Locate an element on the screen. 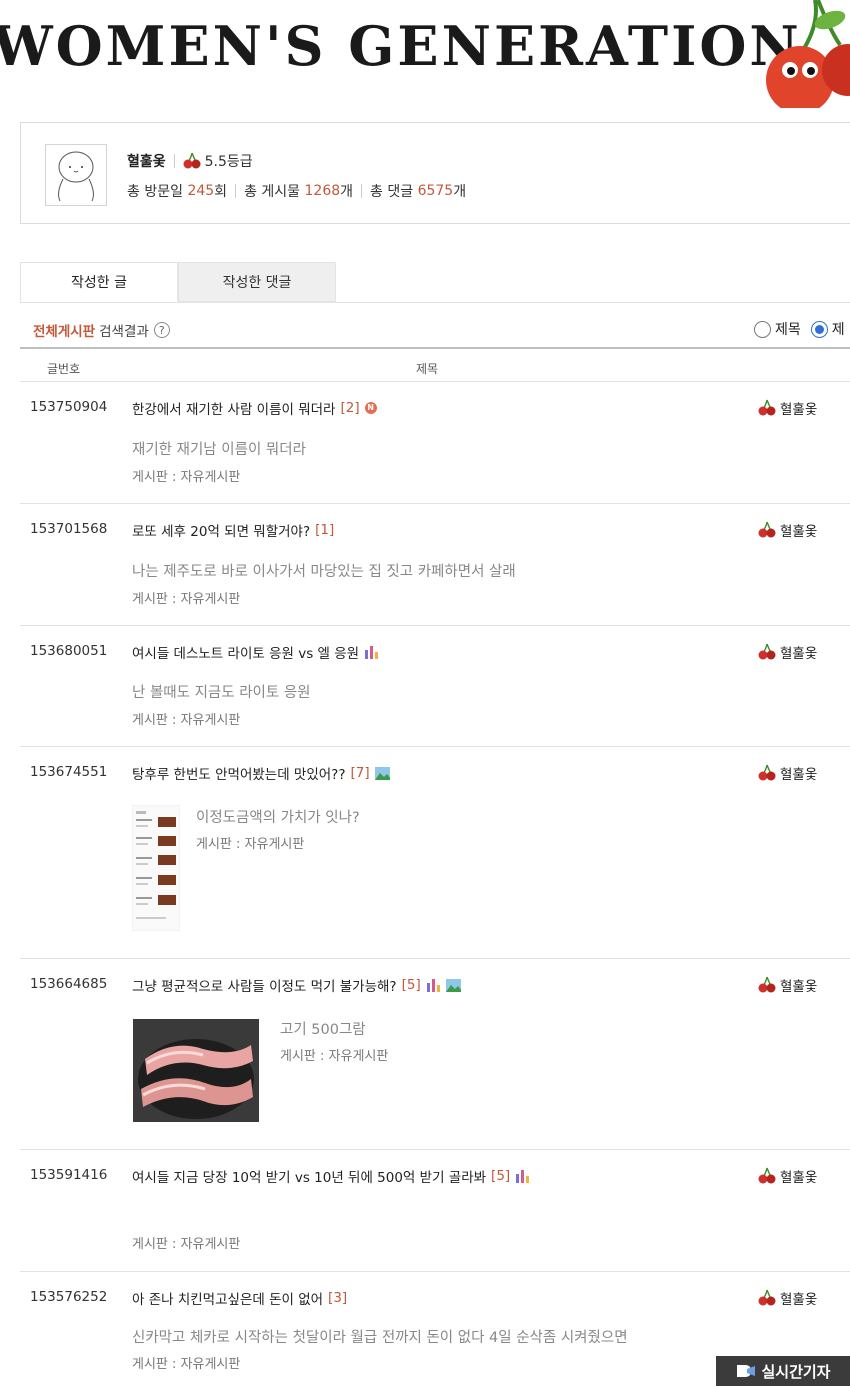  site-banner: WOMEN'S GENERATION is located at coordinates (425, 54).